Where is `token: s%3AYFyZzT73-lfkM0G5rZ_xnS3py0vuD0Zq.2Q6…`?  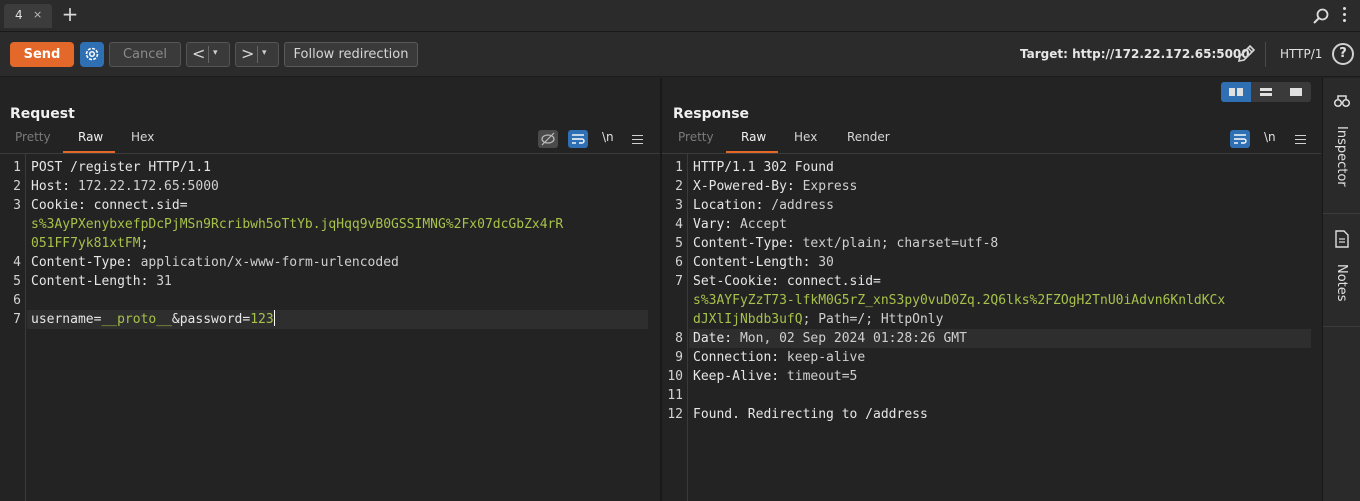 token: s%3AYFyZzT73-lfkM0G5rZ_xnS3py0vuD0Zq.2Q6… is located at coordinates (959, 300).